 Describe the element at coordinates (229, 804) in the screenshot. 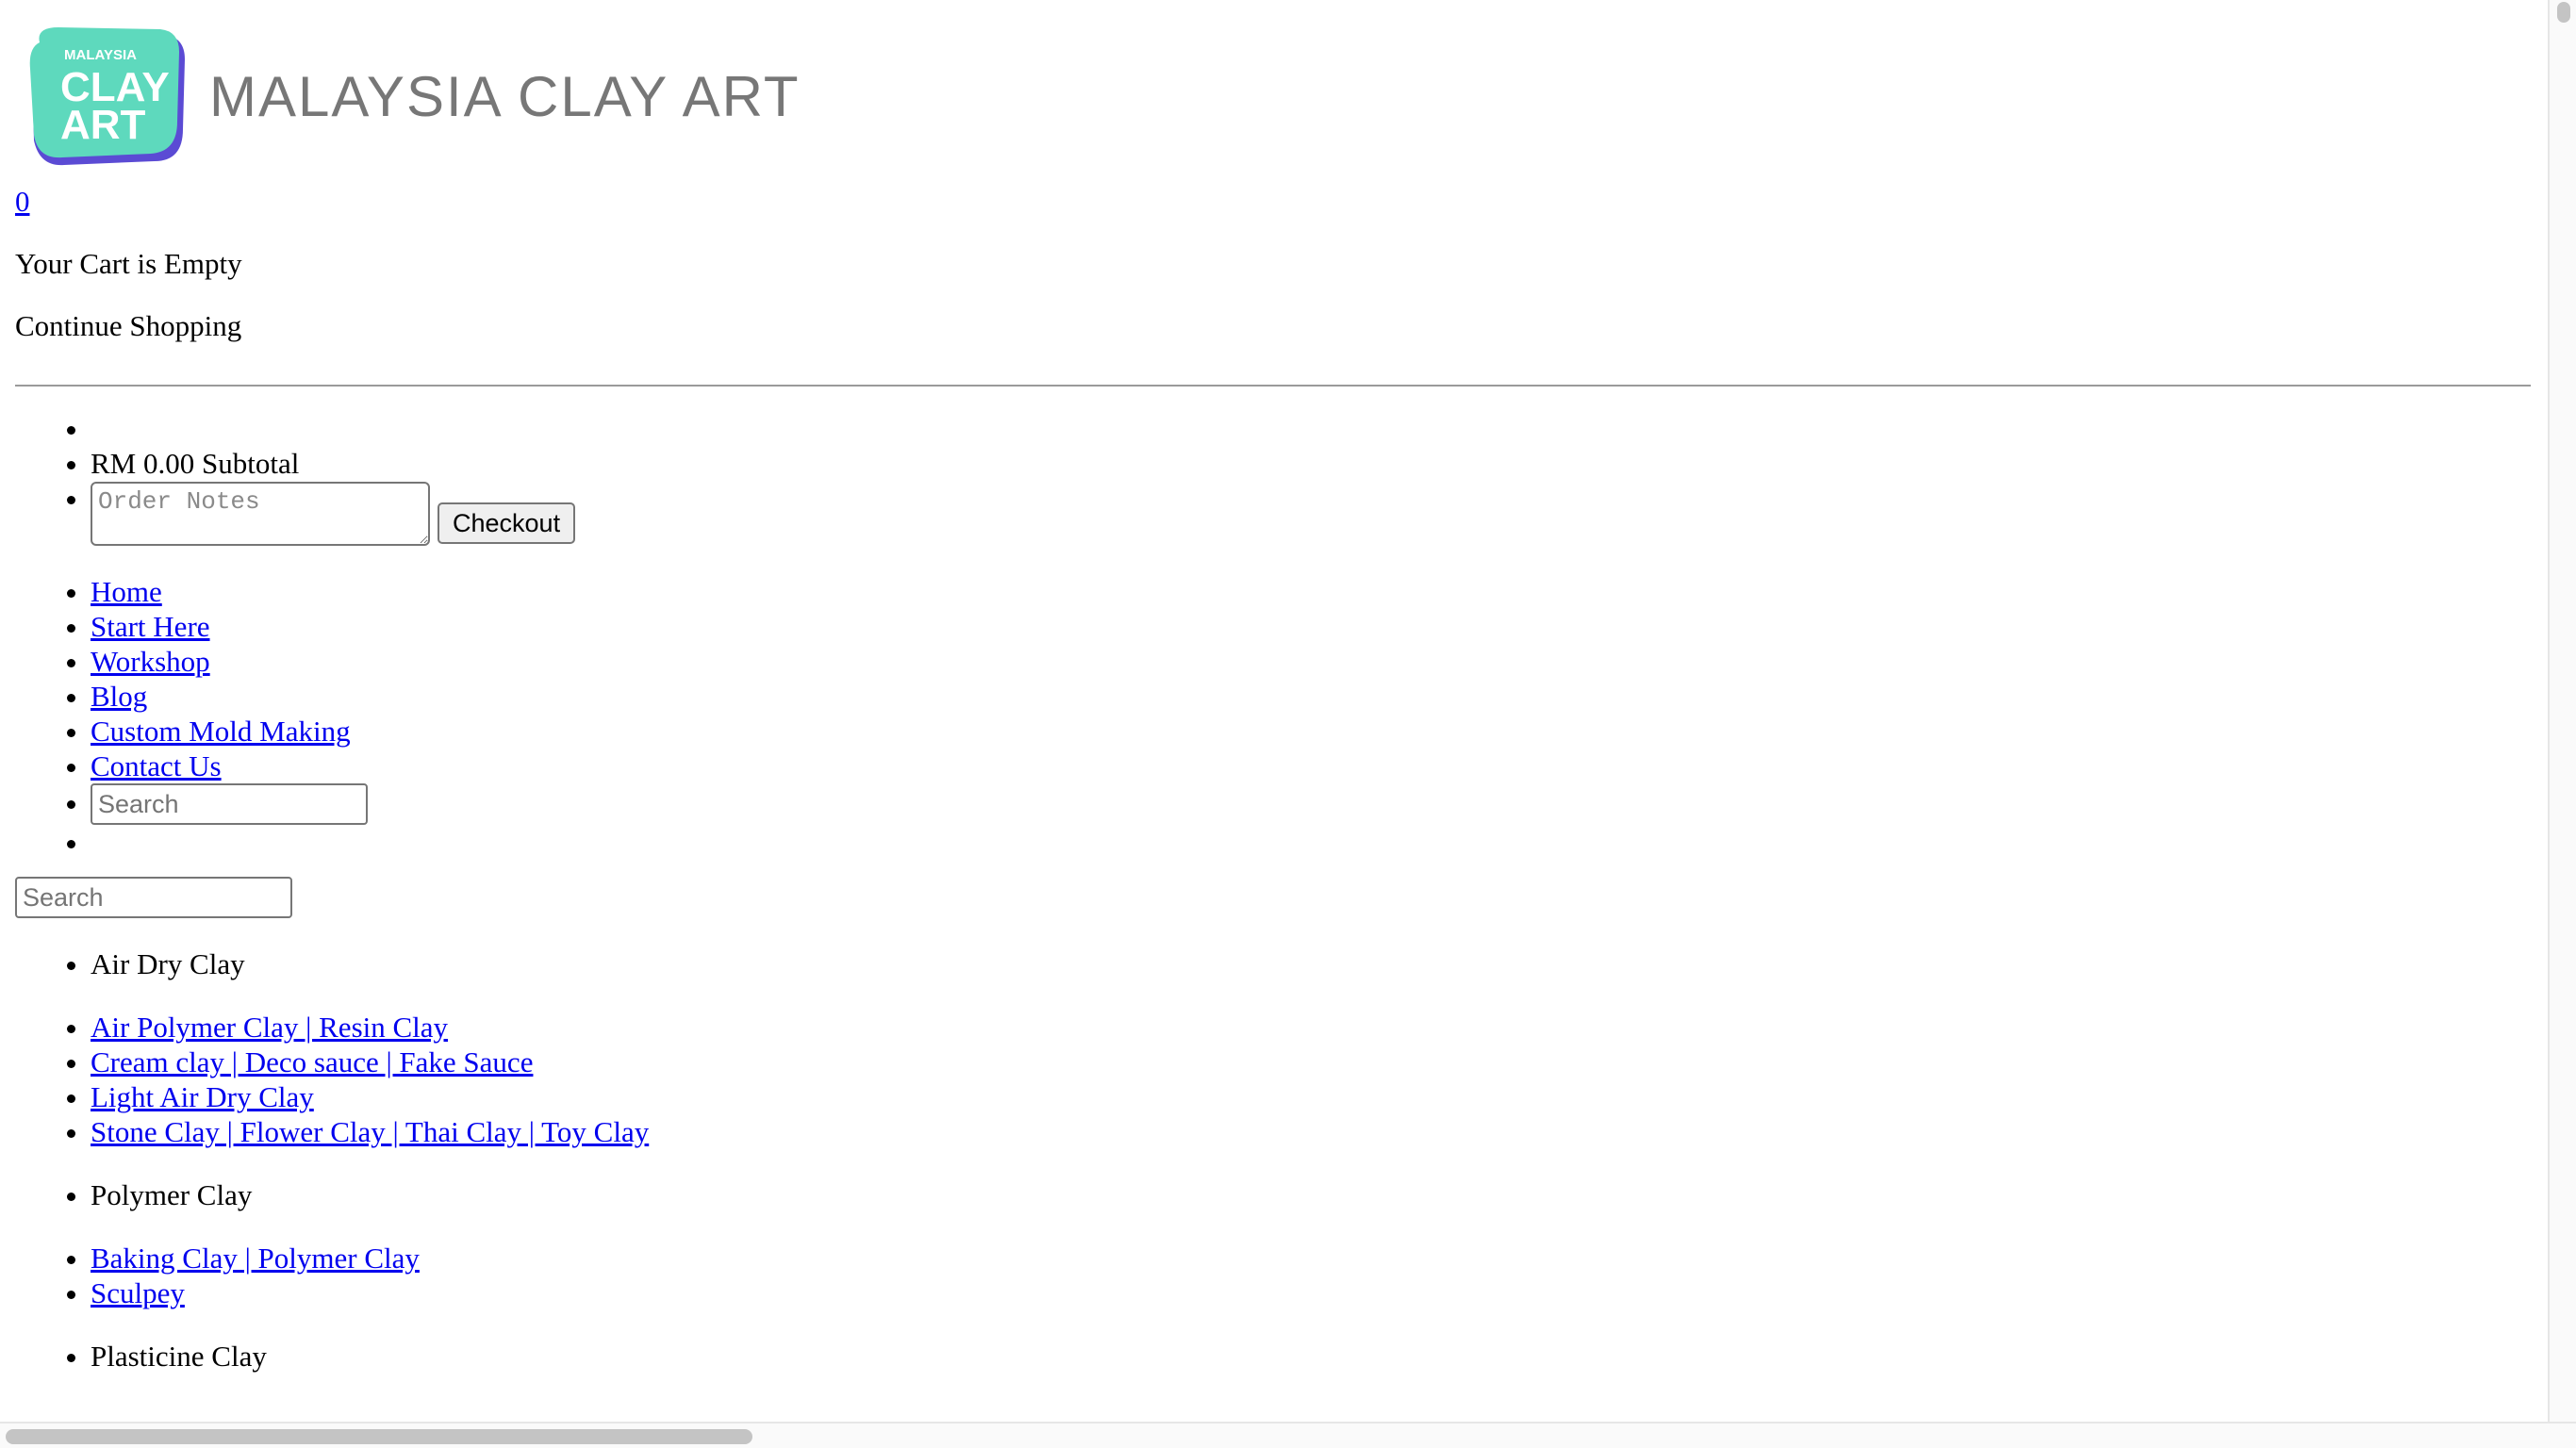

I see `nav-search-input` at that location.